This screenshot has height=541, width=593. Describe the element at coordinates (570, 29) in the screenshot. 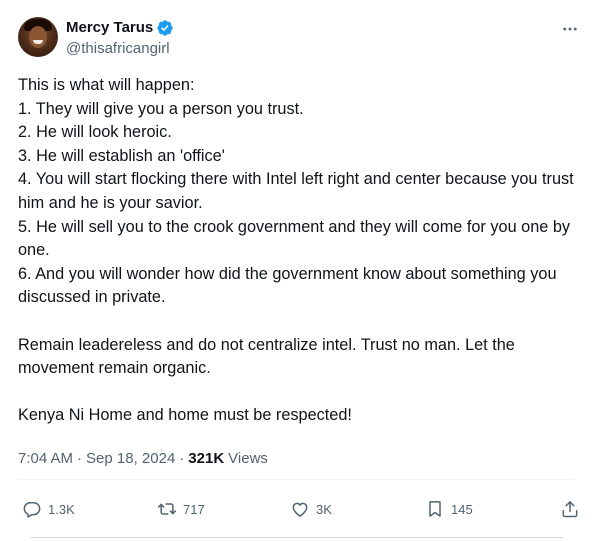

I see `more-horizontal-icon` at that location.